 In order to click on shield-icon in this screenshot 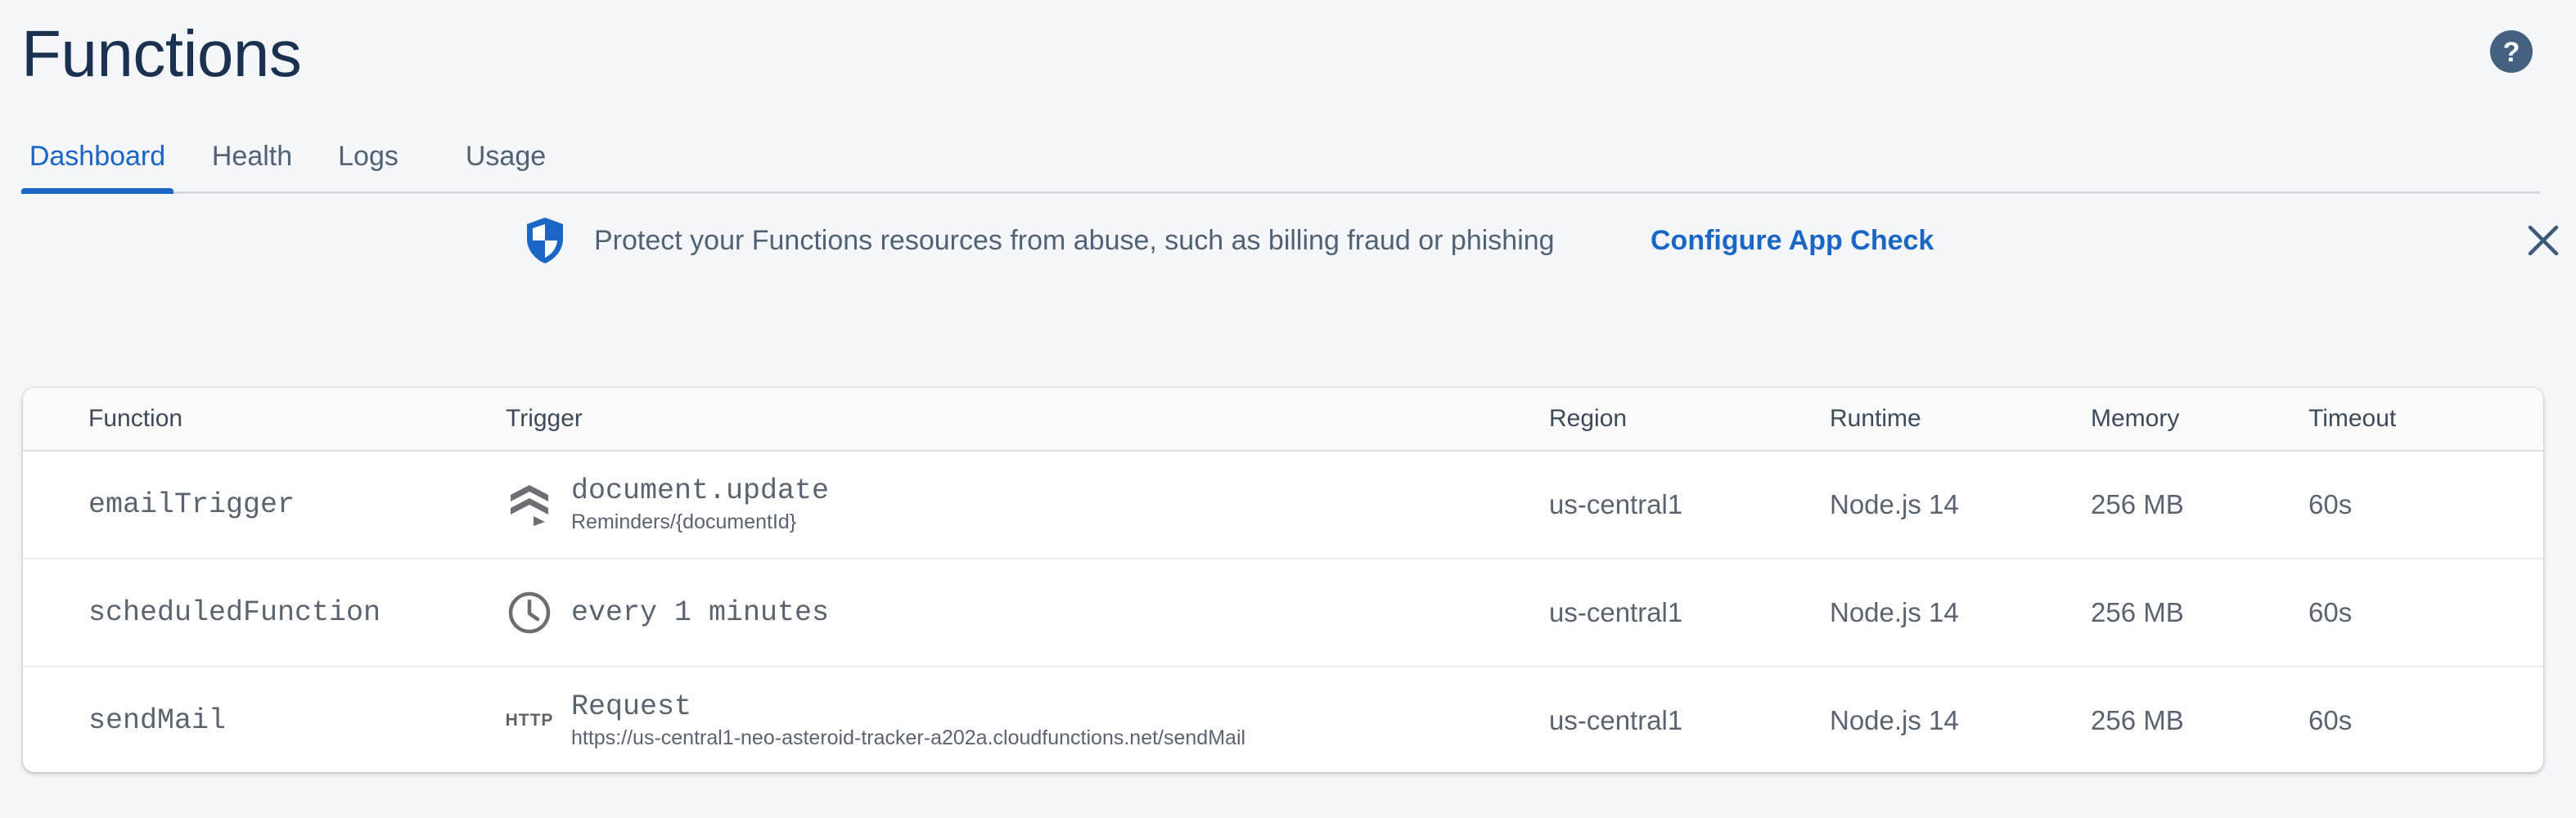, I will do `click(545, 240)`.